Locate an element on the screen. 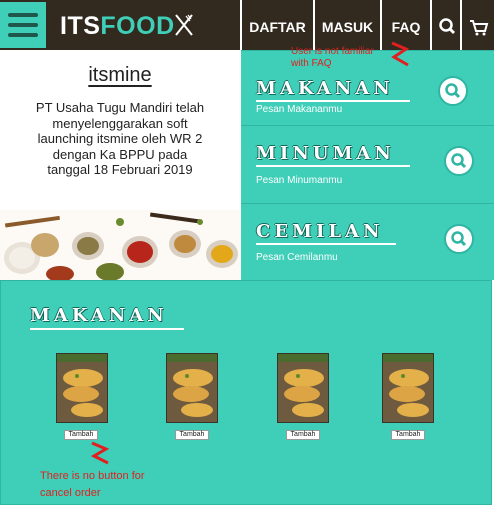  logo-food: FOOD is located at coordinates (137, 26).